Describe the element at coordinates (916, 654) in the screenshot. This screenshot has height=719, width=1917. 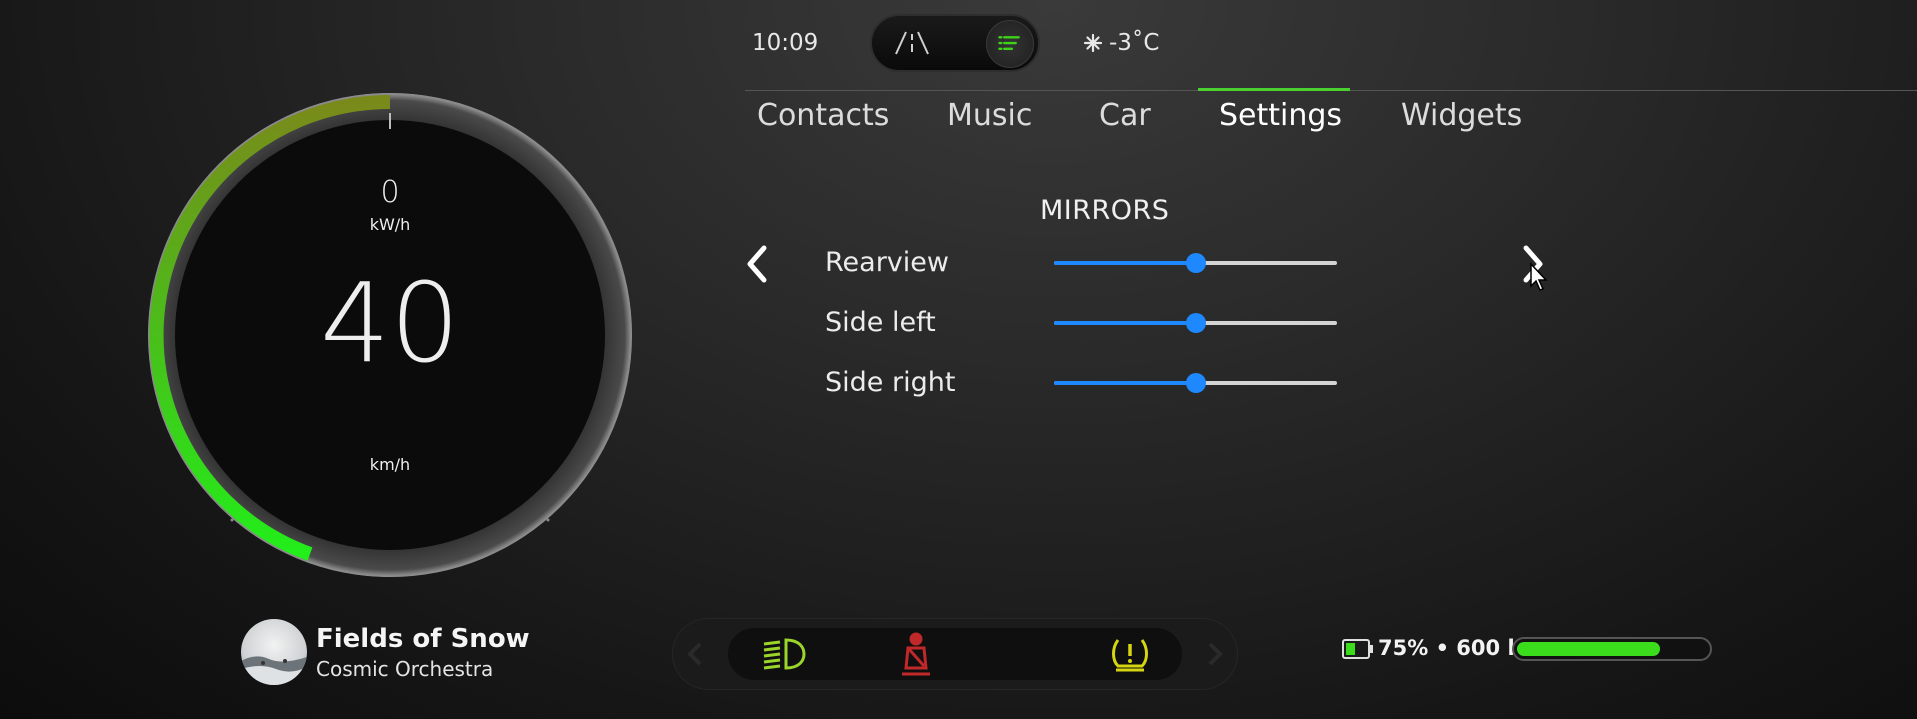
I see `seatbelt-icon` at that location.